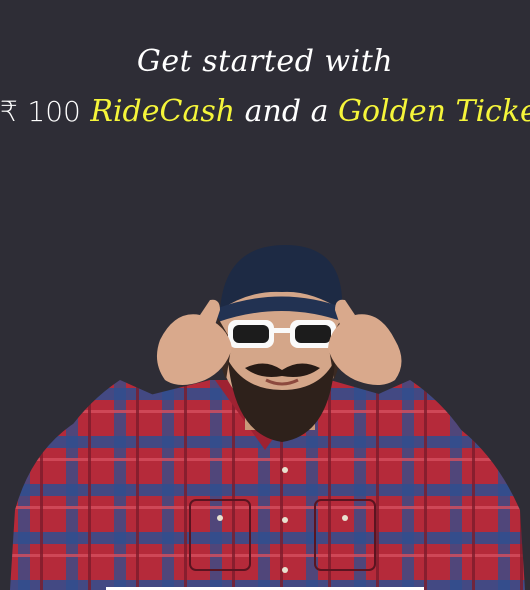  What do you see at coordinates (9, 111) in the screenshot?
I see `rupee-symbol: ₹` at bounding box center [9, 111].